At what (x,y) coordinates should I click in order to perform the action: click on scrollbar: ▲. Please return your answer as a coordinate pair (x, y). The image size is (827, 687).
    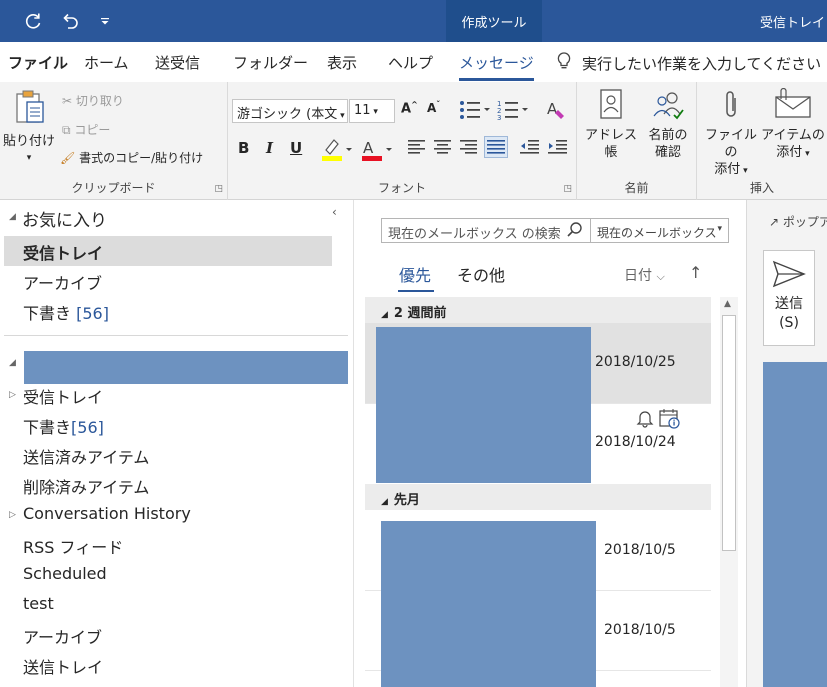
    Looking at the image, I should click on (729, 492).